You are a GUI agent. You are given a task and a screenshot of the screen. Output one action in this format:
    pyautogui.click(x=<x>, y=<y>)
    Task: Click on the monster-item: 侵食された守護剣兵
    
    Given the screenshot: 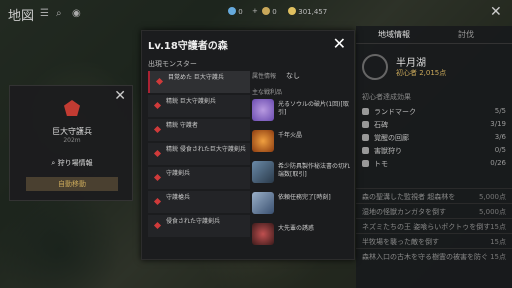 What is the action you would take?
    pyautogui.click(x=199, y=226)
    